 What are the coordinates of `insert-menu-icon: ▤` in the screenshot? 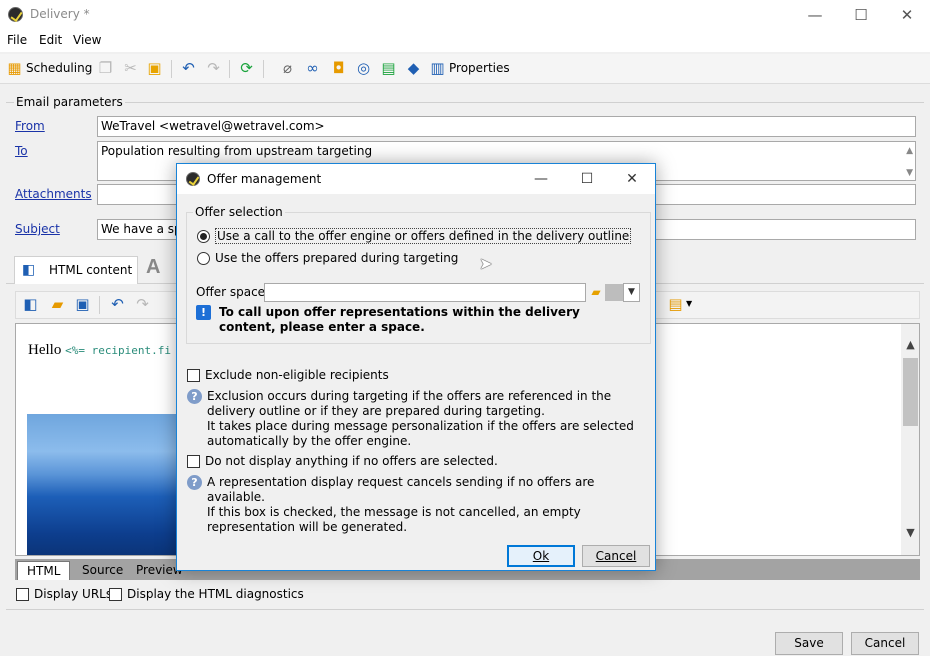 It's located at (675, 304).